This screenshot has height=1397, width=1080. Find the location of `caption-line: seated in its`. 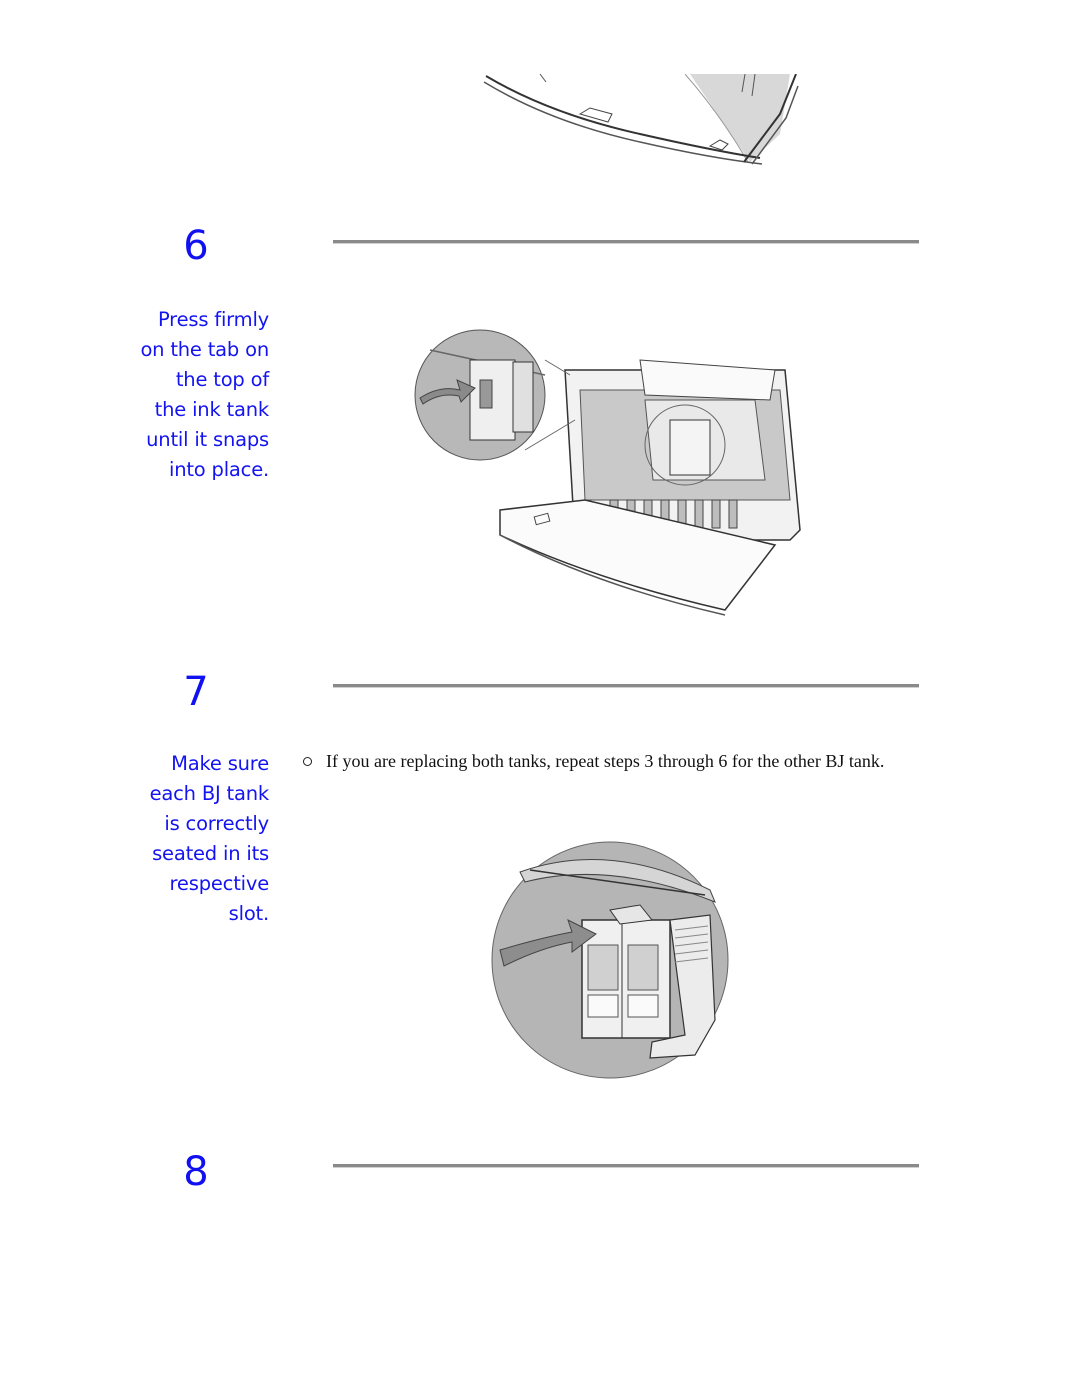

caption-line: seated in its is located at coordinates (210, 853).